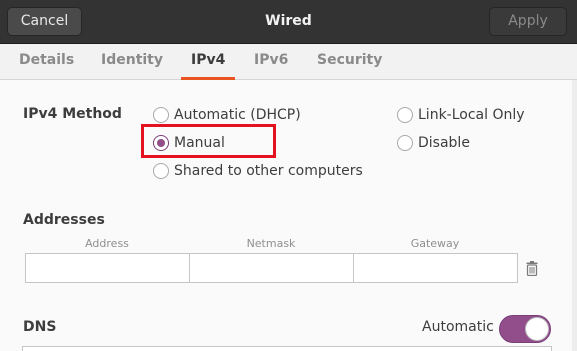 The image size is (577, 351). I want to click on netmask-input, so click(271, 268).